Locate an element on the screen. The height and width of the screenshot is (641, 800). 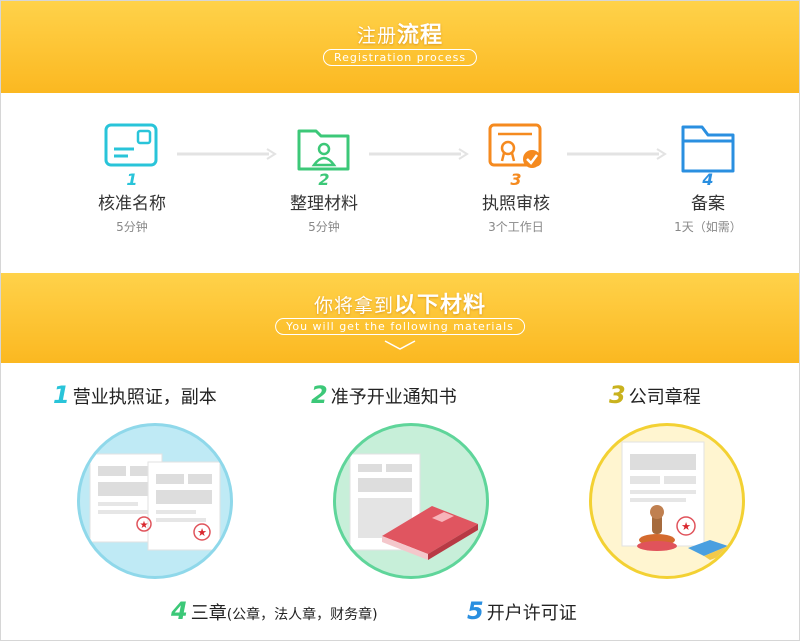
step-time: 1天（如需） is located at coordinates (708, 227).